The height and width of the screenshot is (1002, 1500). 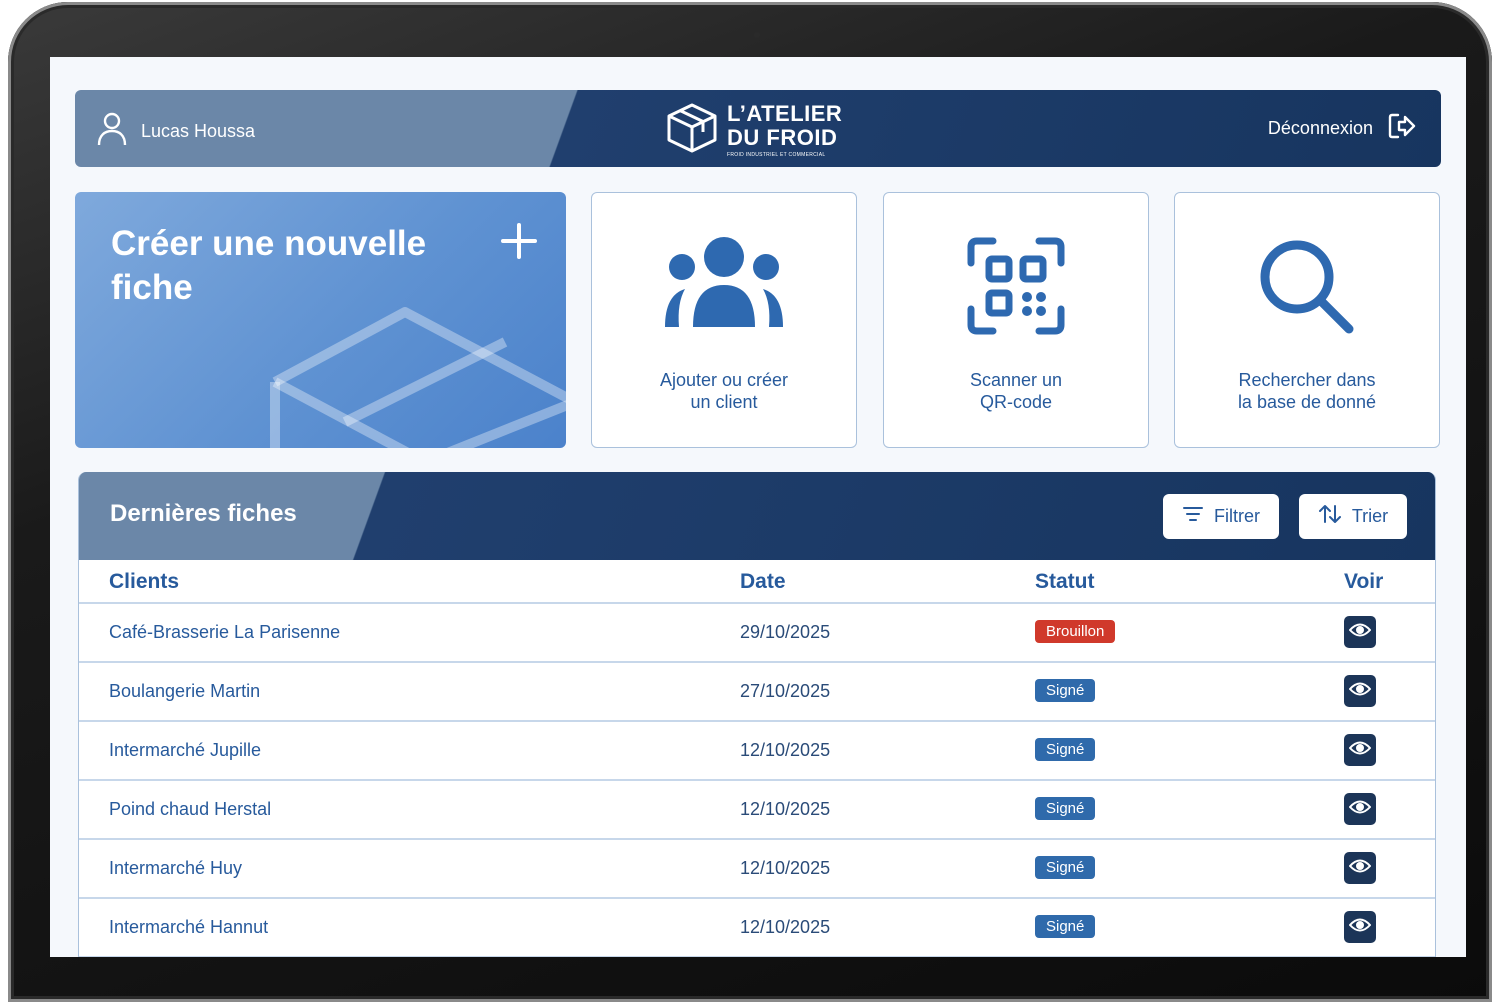 I want to click on user-name: Lucas Houssa, so click(x=198, y=131).